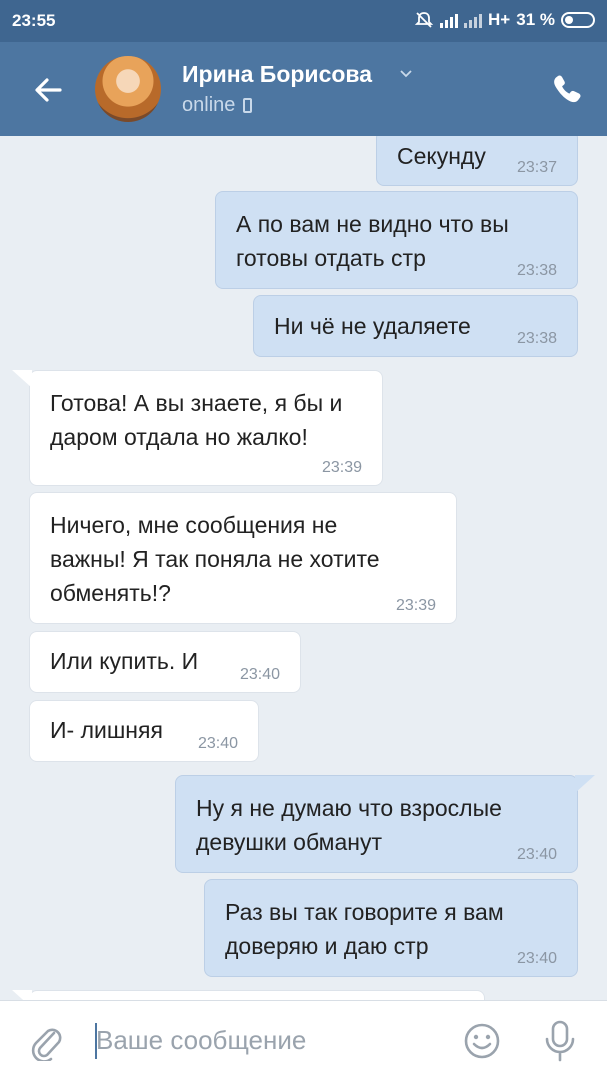 This screenshot has width=607, height=1081. I want to click on battery-percent: 31 %, so click(535, 19).